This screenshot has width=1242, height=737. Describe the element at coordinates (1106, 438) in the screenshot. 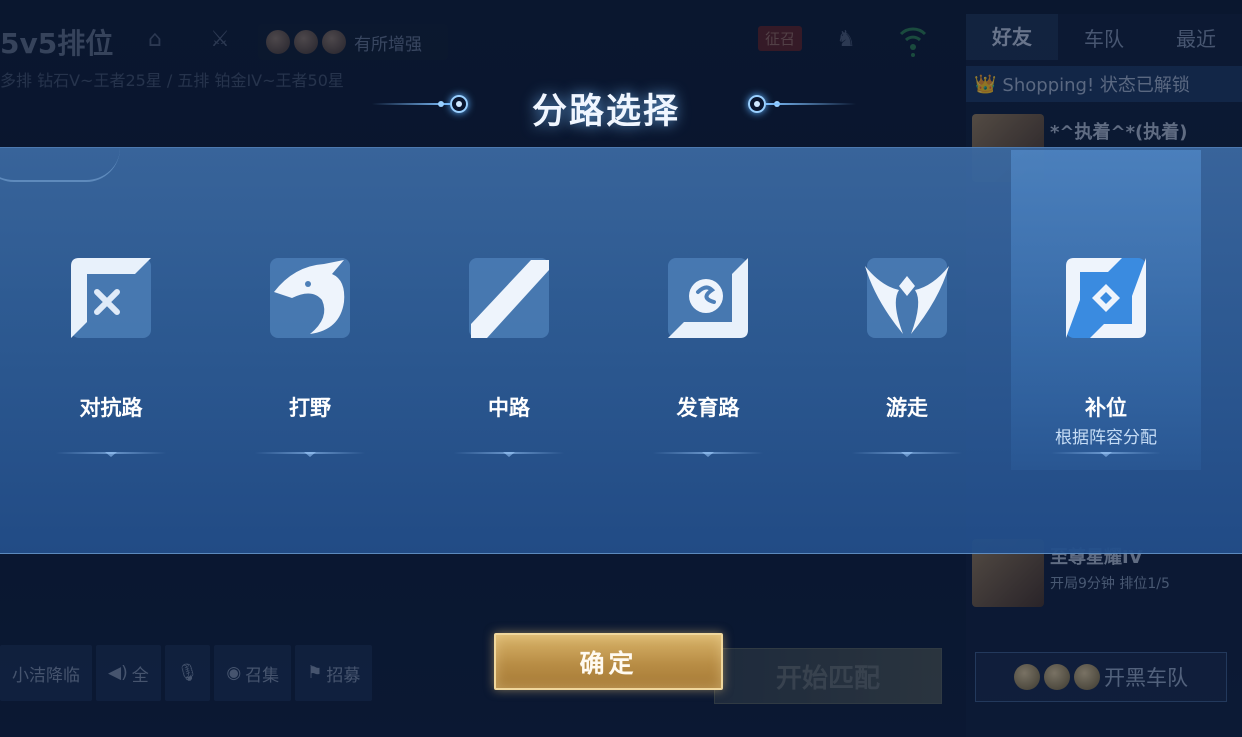

I see `lane-sublabel: 根据阵容分配` at that location.